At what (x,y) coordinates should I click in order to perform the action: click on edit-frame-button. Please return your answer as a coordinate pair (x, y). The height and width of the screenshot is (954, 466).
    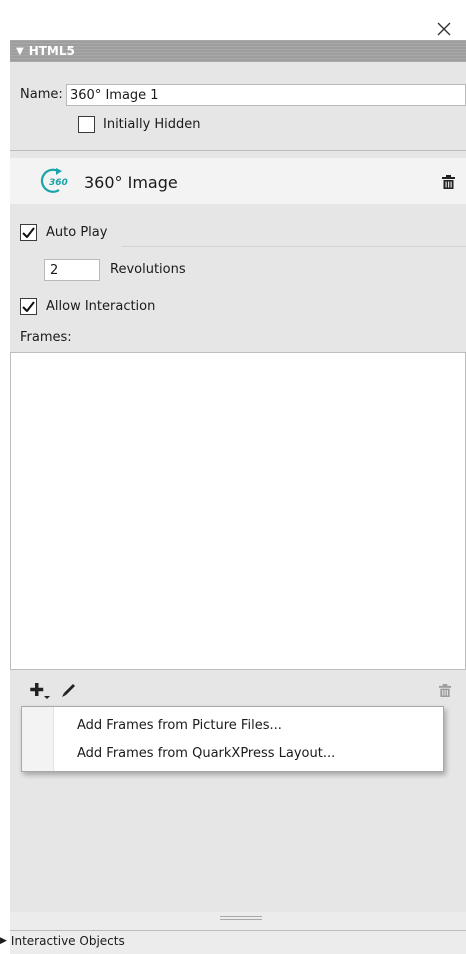
    Looking at the image, I should click on (69, 690).